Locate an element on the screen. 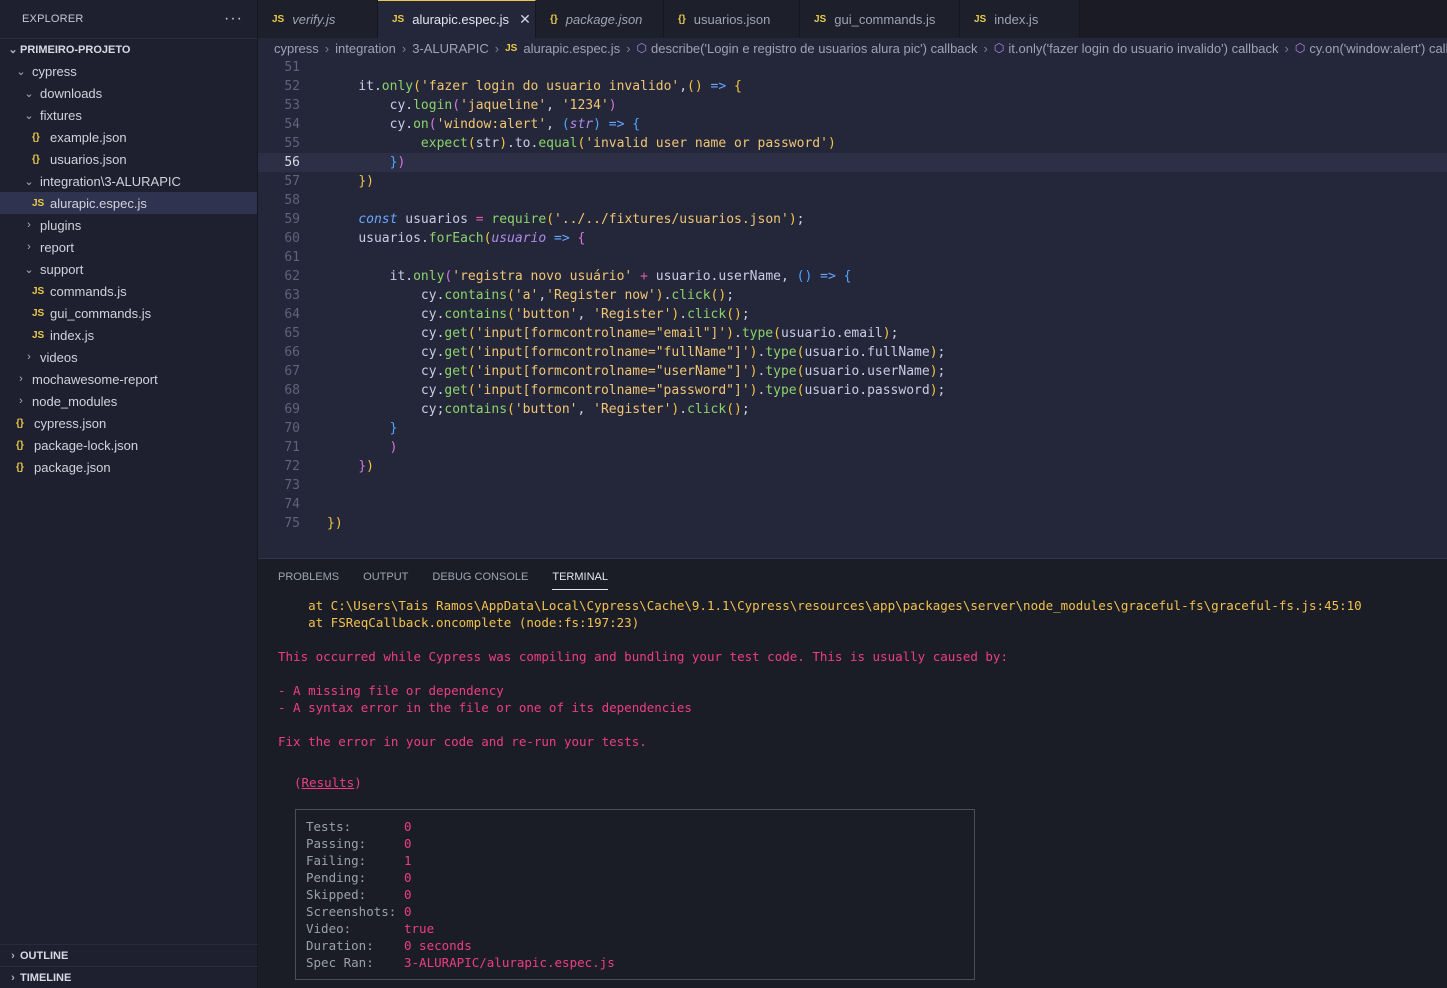  editor-tab: JS verify.js is located at coordinates (318, 19).